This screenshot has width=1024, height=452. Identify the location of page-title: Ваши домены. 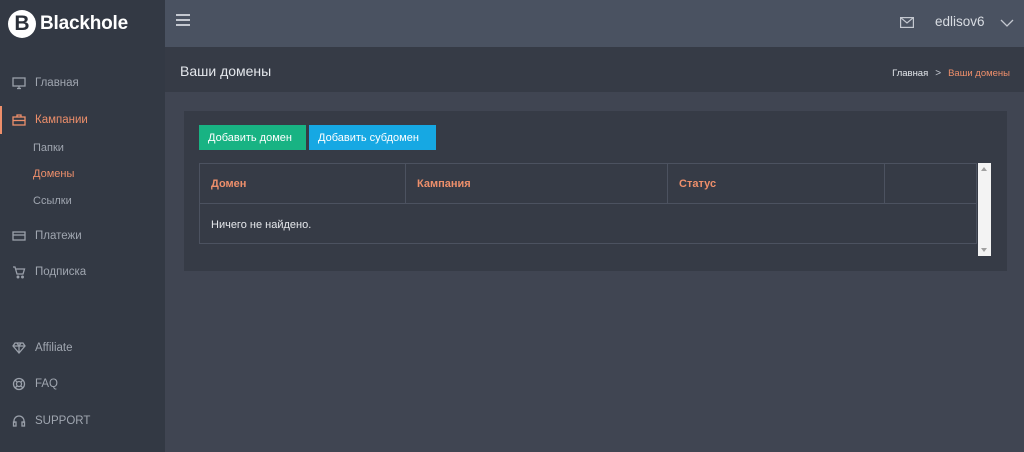
(226, 71).